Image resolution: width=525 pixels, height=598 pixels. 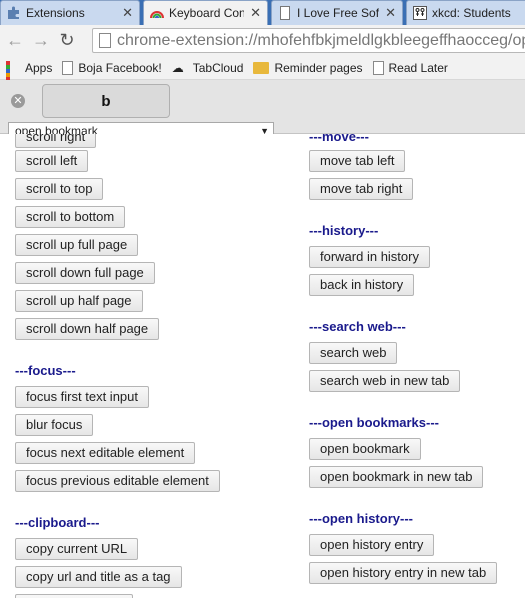 I want to click on command-button: scroll down half page, so click(x=87, y=329).